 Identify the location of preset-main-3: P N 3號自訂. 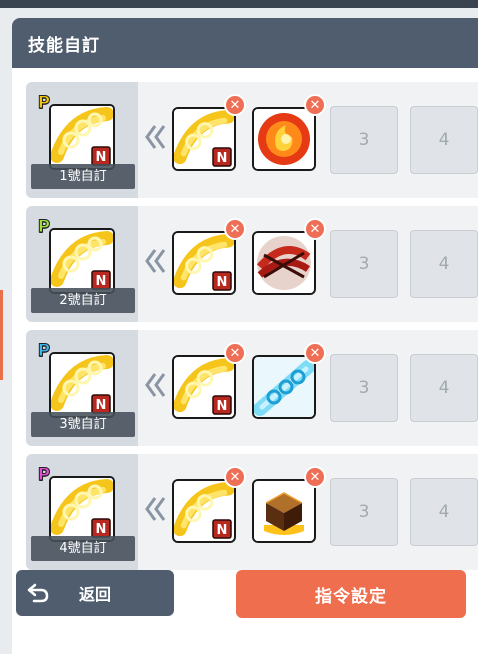
(82, 388).